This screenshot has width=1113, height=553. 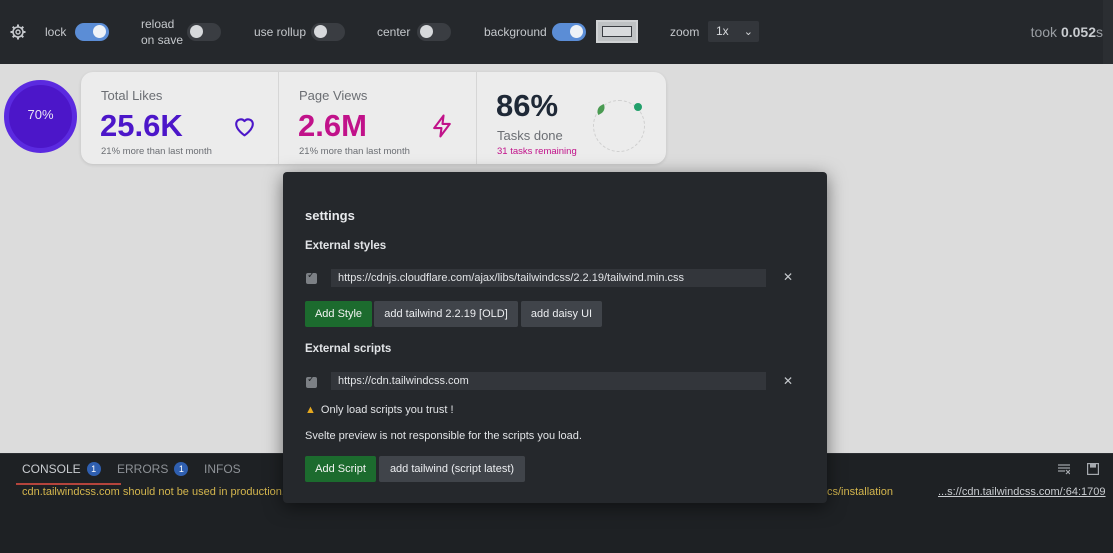 What do you see at coordinates (788, 381) in the screenshot?
I see `remove-script-button: ✕` at bounding box center [788, 381].